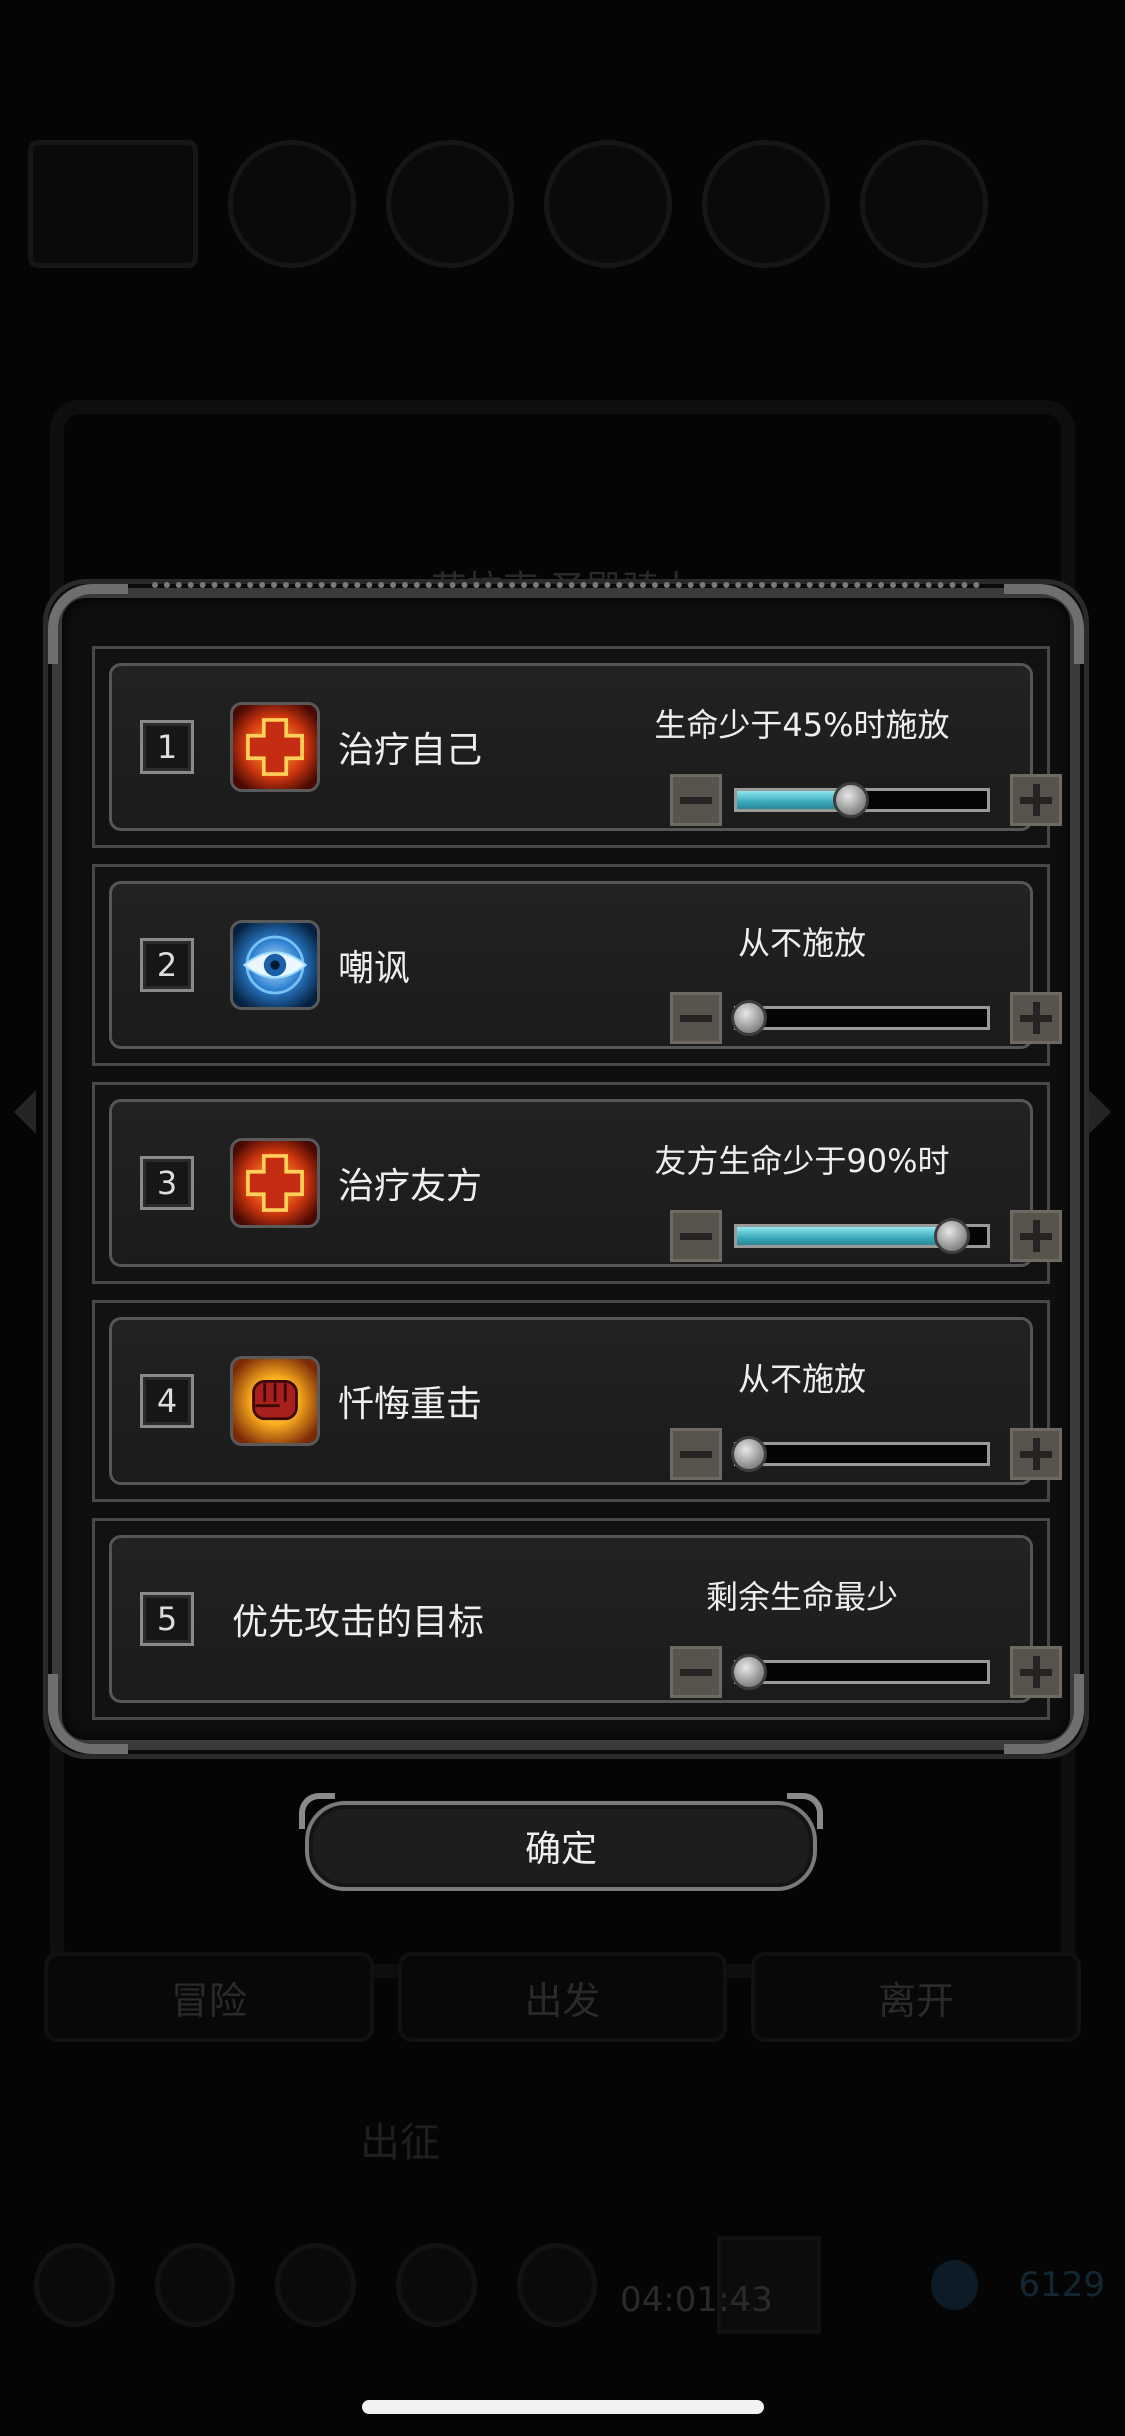 The image size is (1125, 2436). I want to click on skill-row: 4 忏悔重击 从不施放, so click(577, 1401).